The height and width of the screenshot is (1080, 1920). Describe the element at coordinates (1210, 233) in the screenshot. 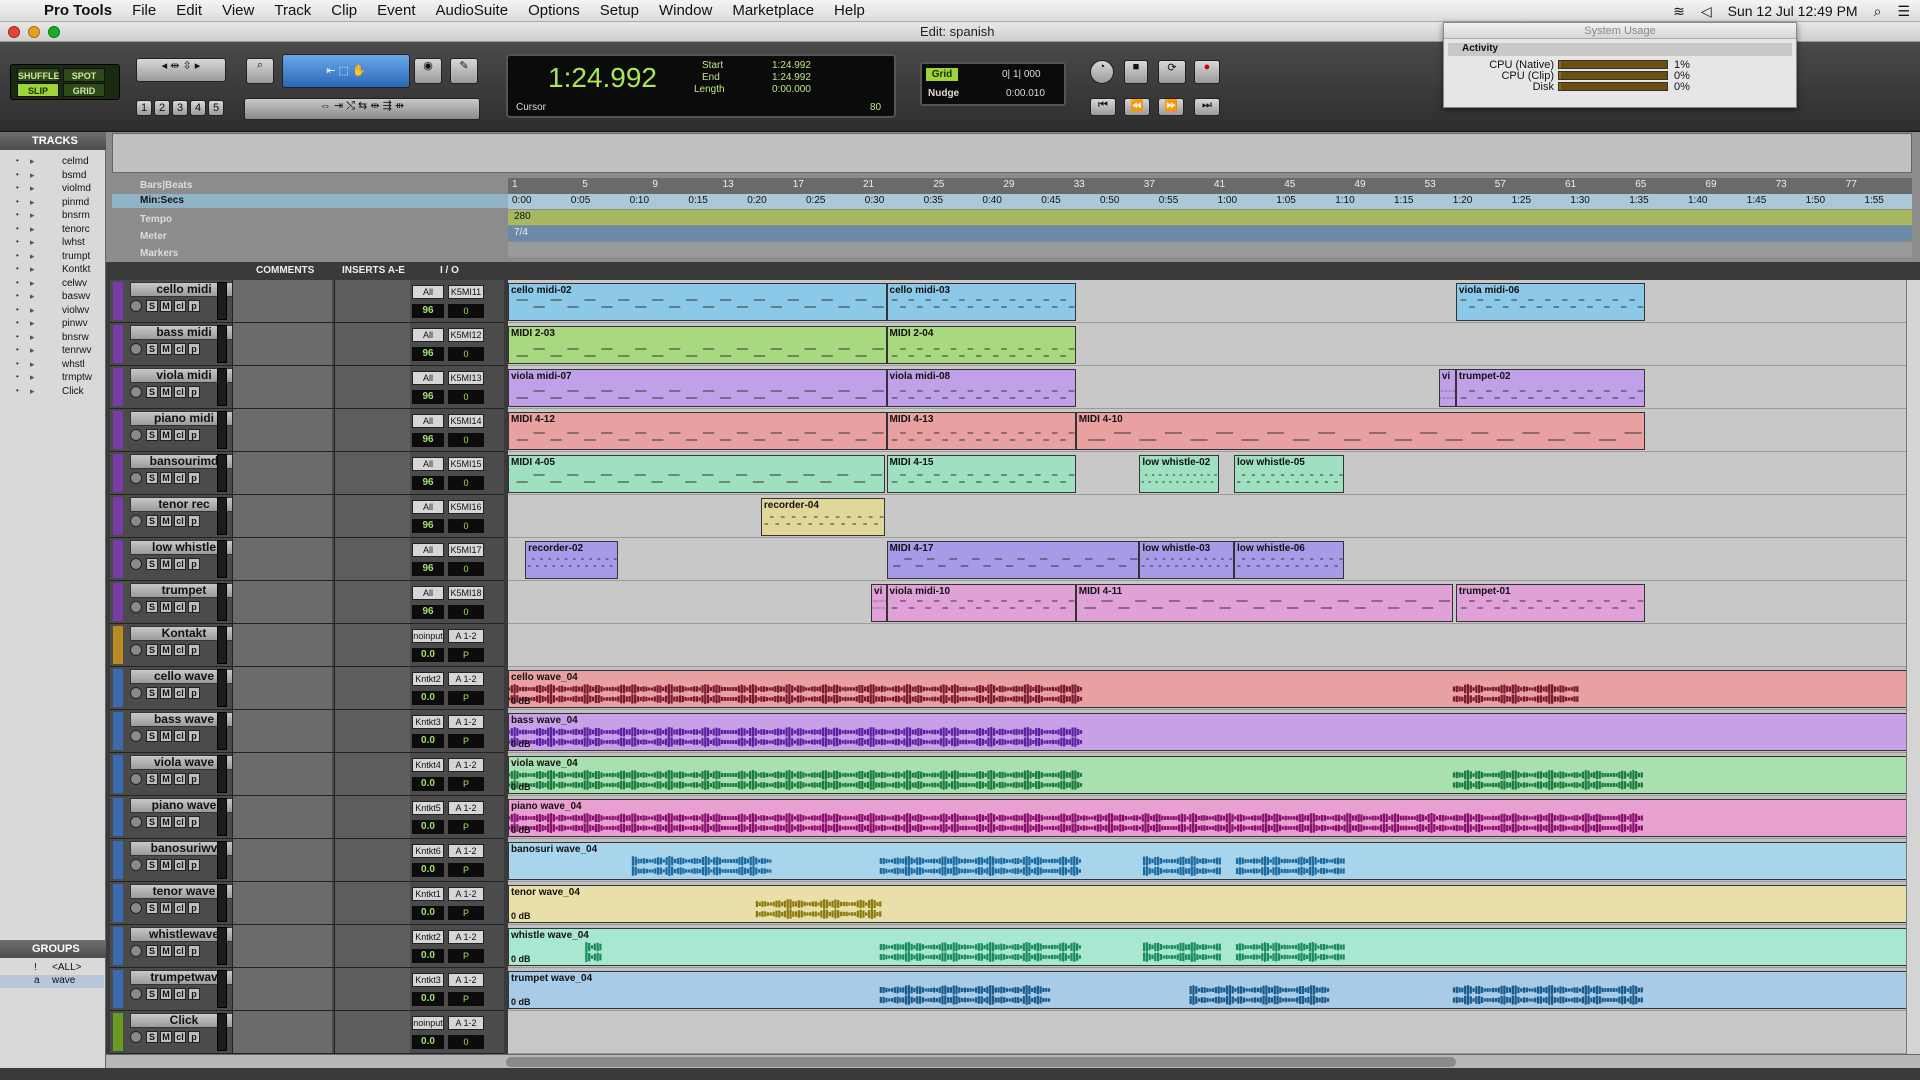

I see `meter-ruler: 7/4` at that location.